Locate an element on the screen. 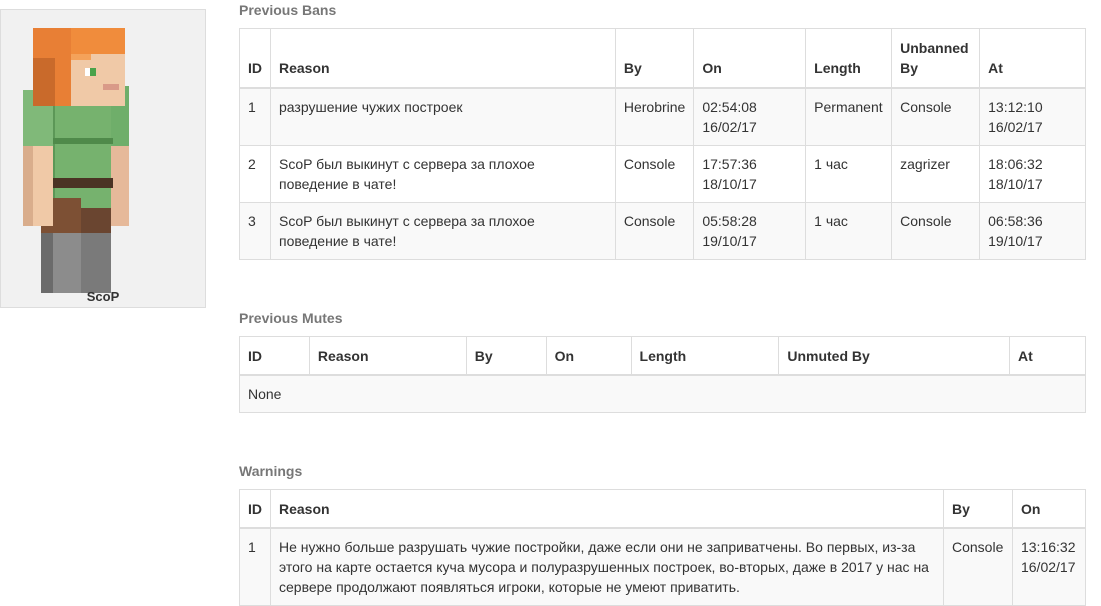  ban-on: 02:54:08 16/02/17 is located at coordinates (750, 116).